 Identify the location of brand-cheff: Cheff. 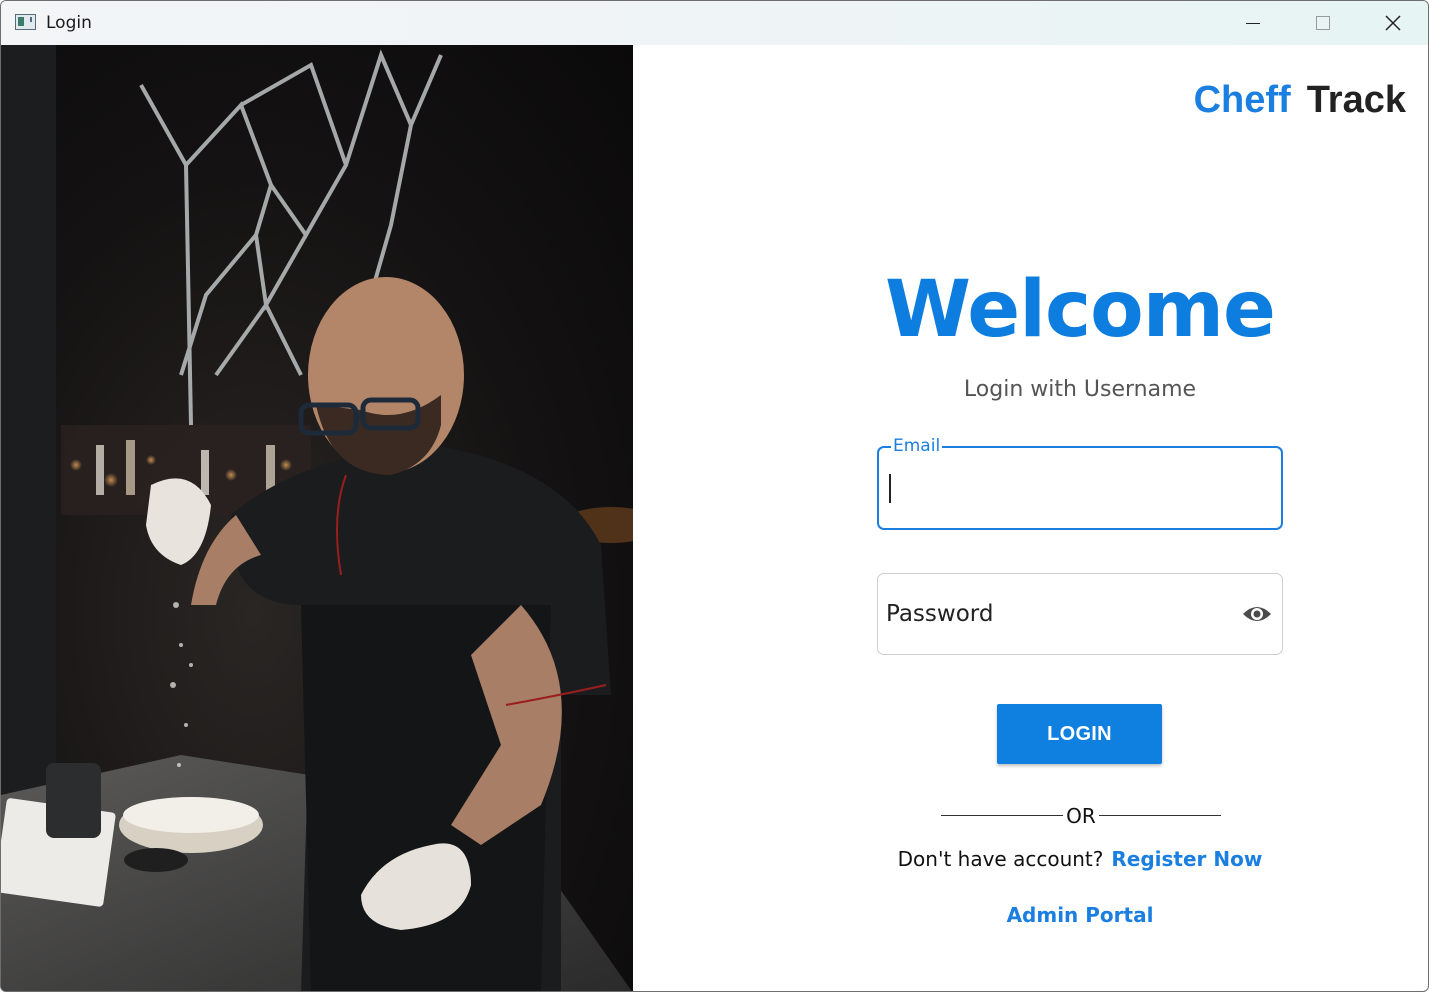
(1242, 100).